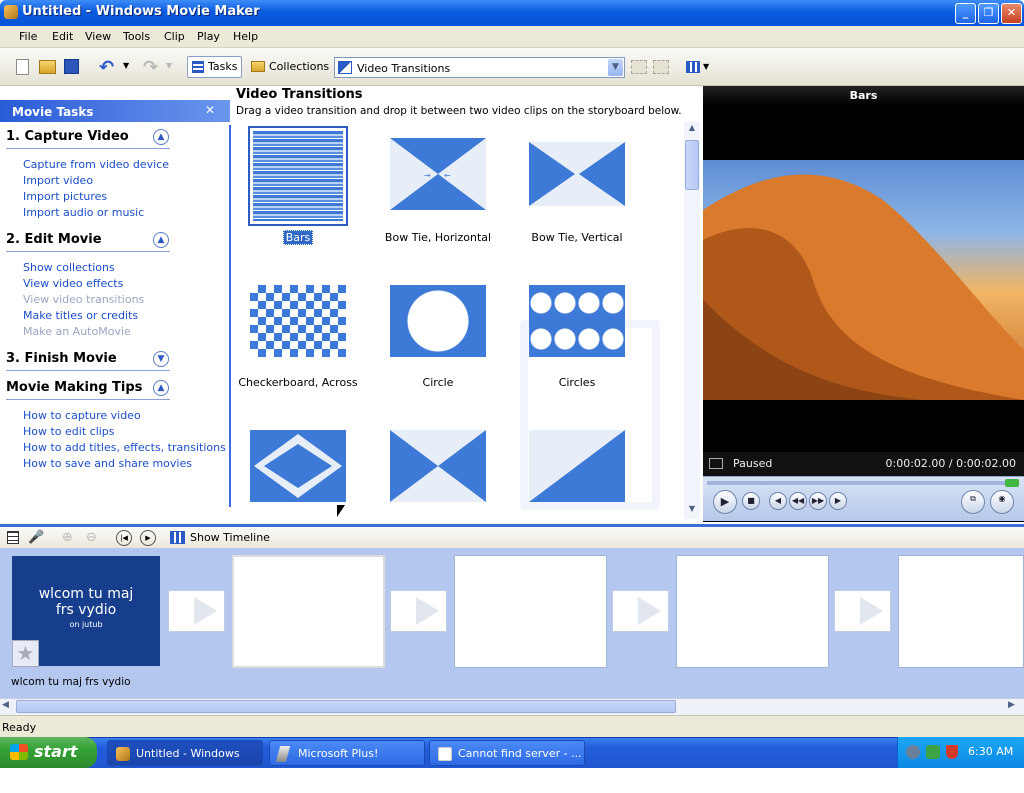 This screenshot has height=793, width=1024. I want to click on scroll-up-icon: ▲, so click(692, 130).